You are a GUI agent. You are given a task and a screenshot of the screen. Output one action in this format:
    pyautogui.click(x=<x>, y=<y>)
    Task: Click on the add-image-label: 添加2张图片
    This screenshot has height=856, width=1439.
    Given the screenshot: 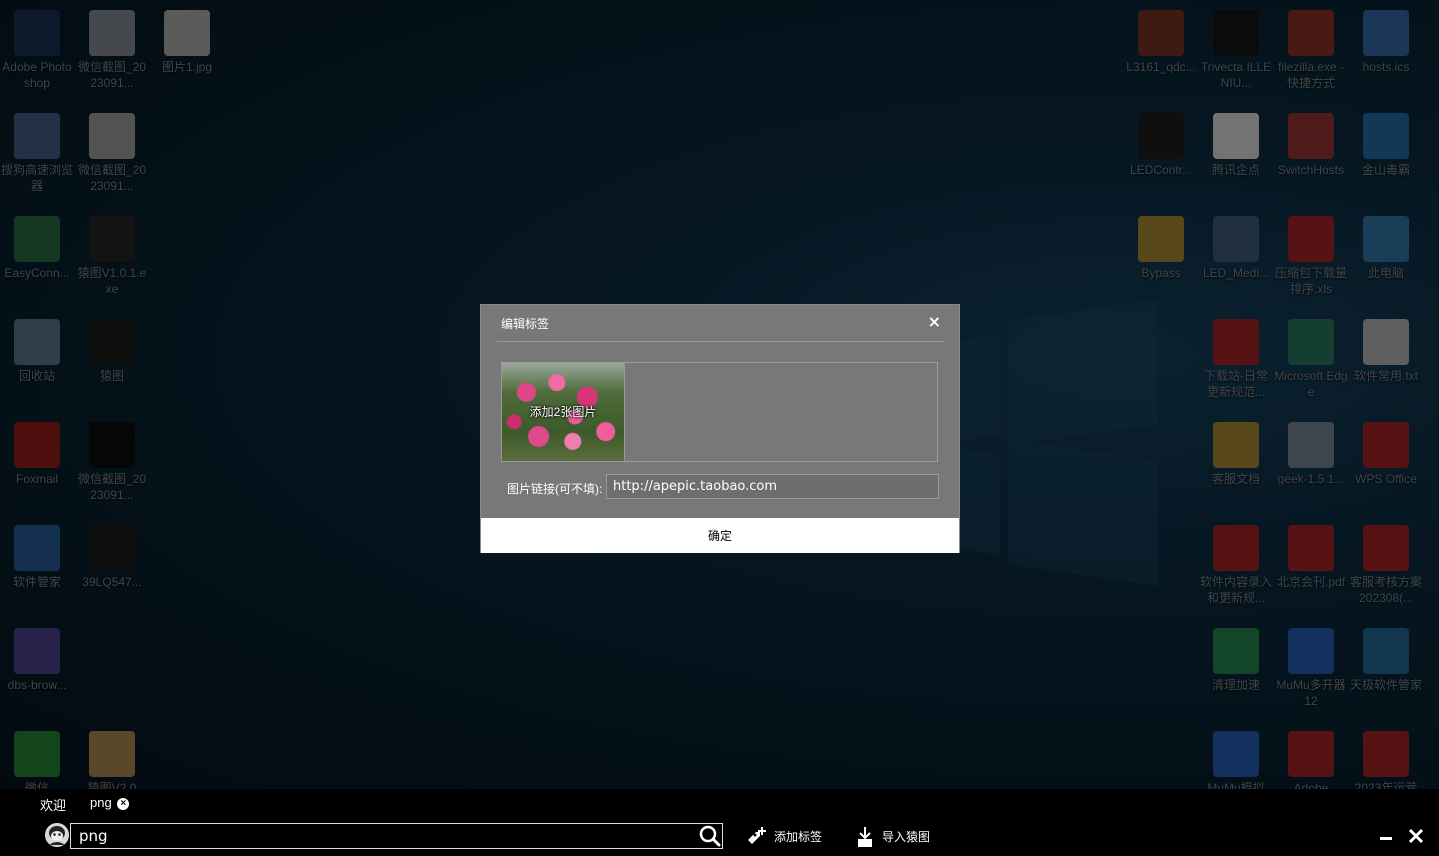 What is the action you would take?
    pyautogui.click(x=563, y=412)
    